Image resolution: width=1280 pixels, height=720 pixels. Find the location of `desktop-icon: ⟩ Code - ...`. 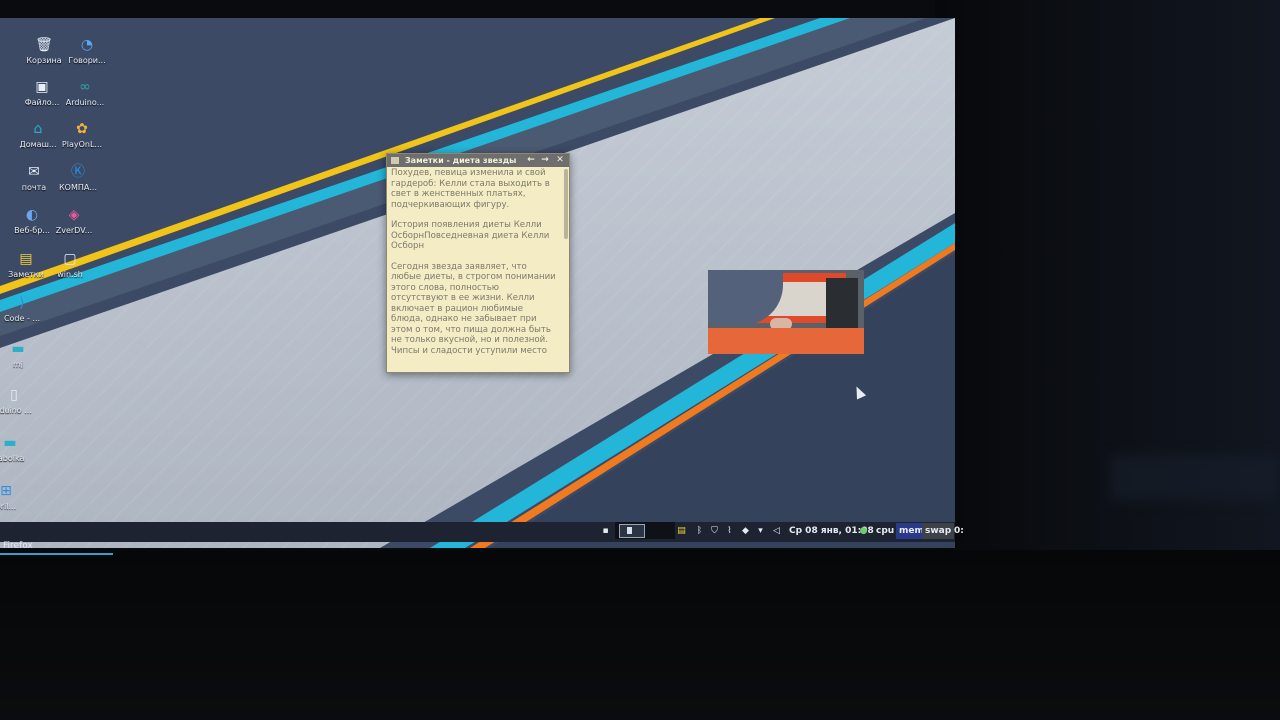

desktop-icon: ⟩ Code - ... is located at coordinates (26, 315).